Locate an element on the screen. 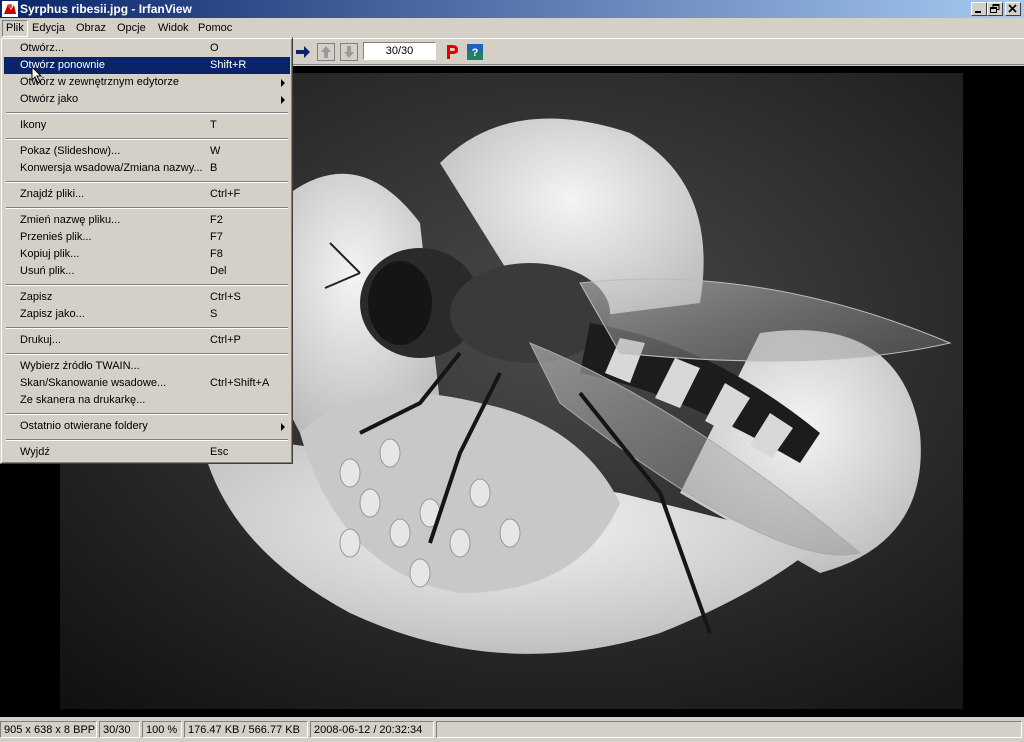 This screenshot has width=1024, height=742. menu-item-recent-folders: Ostatnio otwierane foldery is located at coordinates (147, 426).